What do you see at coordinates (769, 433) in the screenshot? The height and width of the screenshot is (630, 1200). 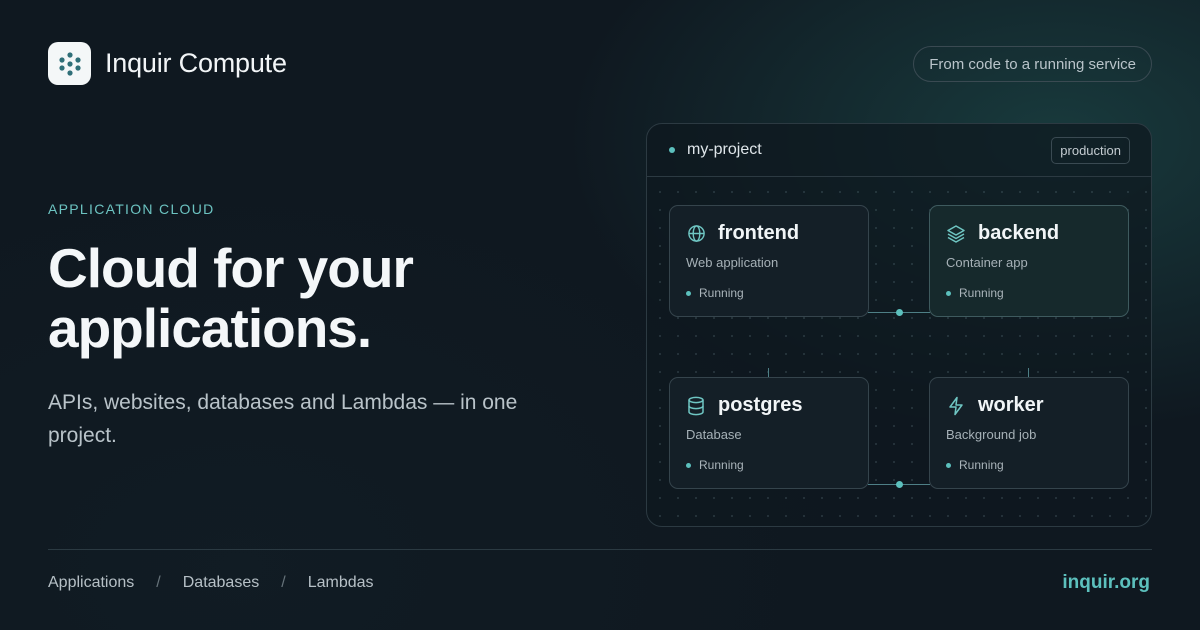 I see `service-card-postgres: postgres Database Running` at bounding box center [769, 433].